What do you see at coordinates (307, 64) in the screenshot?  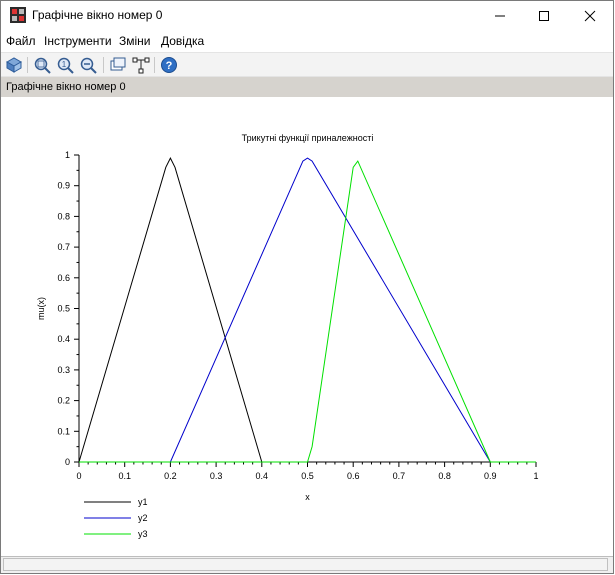 I see `toolbar: 1 ?` at bounding box center [307, 64].